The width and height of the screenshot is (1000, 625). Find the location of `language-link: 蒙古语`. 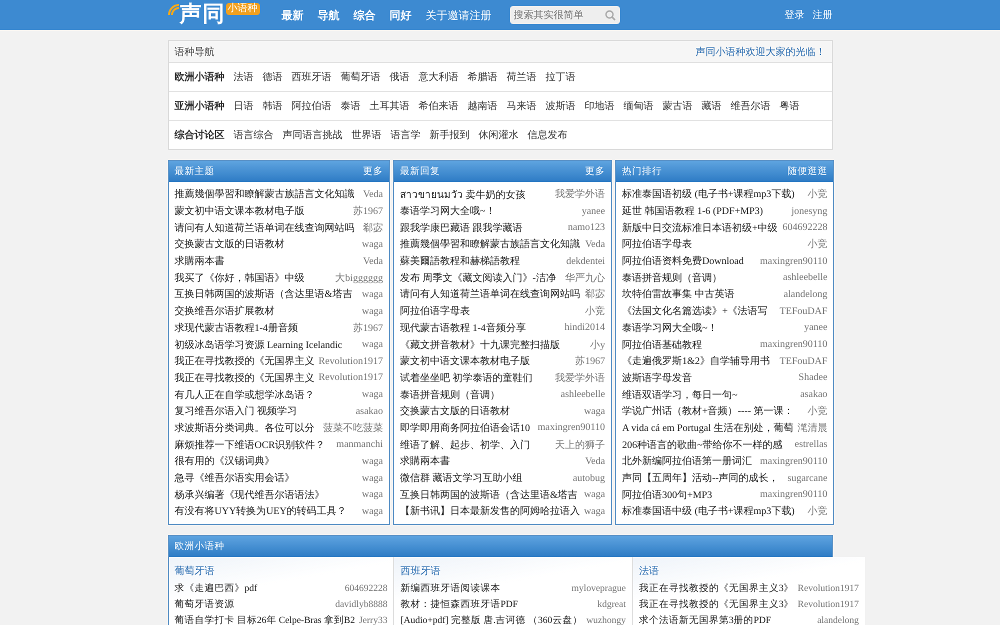

language-link: 蒙古语 is located at coordinates (677, 106).